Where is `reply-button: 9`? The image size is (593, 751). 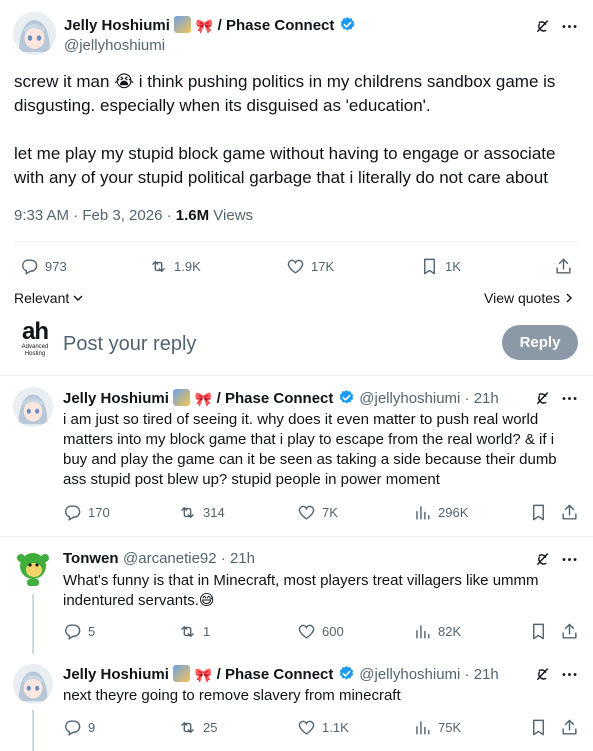
reply-button: 9 is located at coordinates (79, 727).